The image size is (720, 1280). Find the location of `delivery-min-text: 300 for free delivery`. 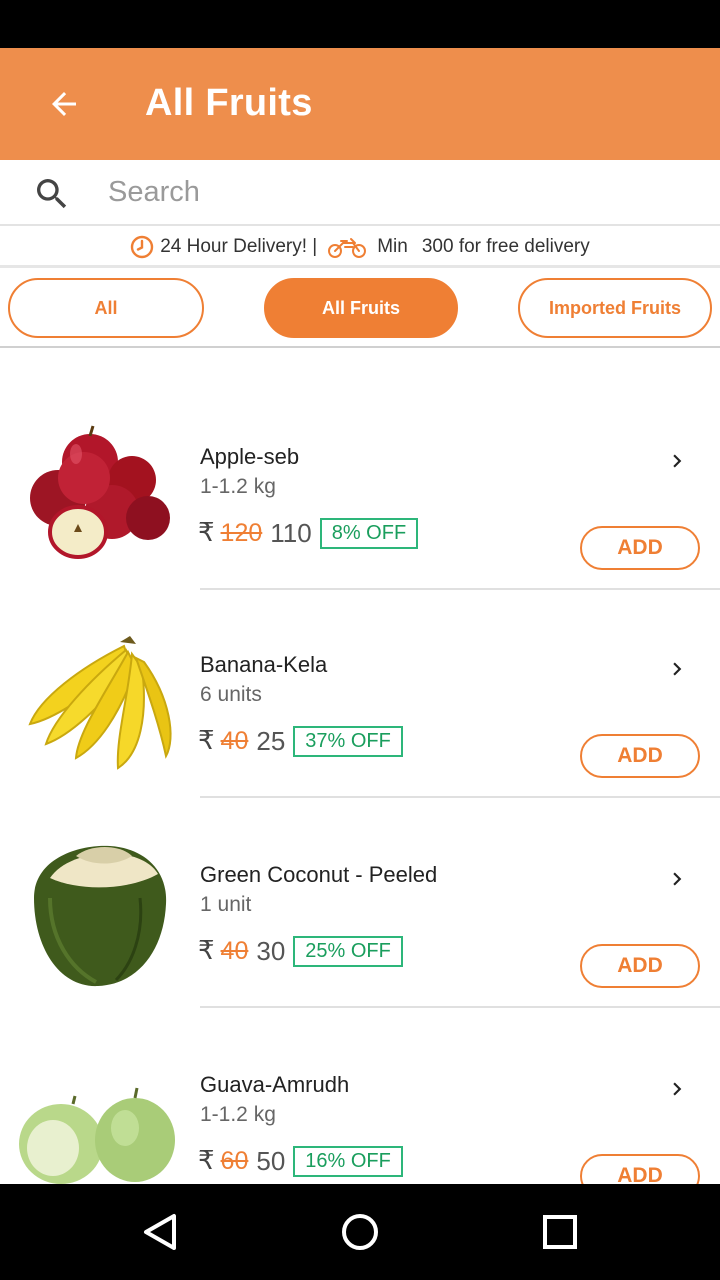

delivery-min-text: 300 for free delivery is located at coordinates (505, 246).